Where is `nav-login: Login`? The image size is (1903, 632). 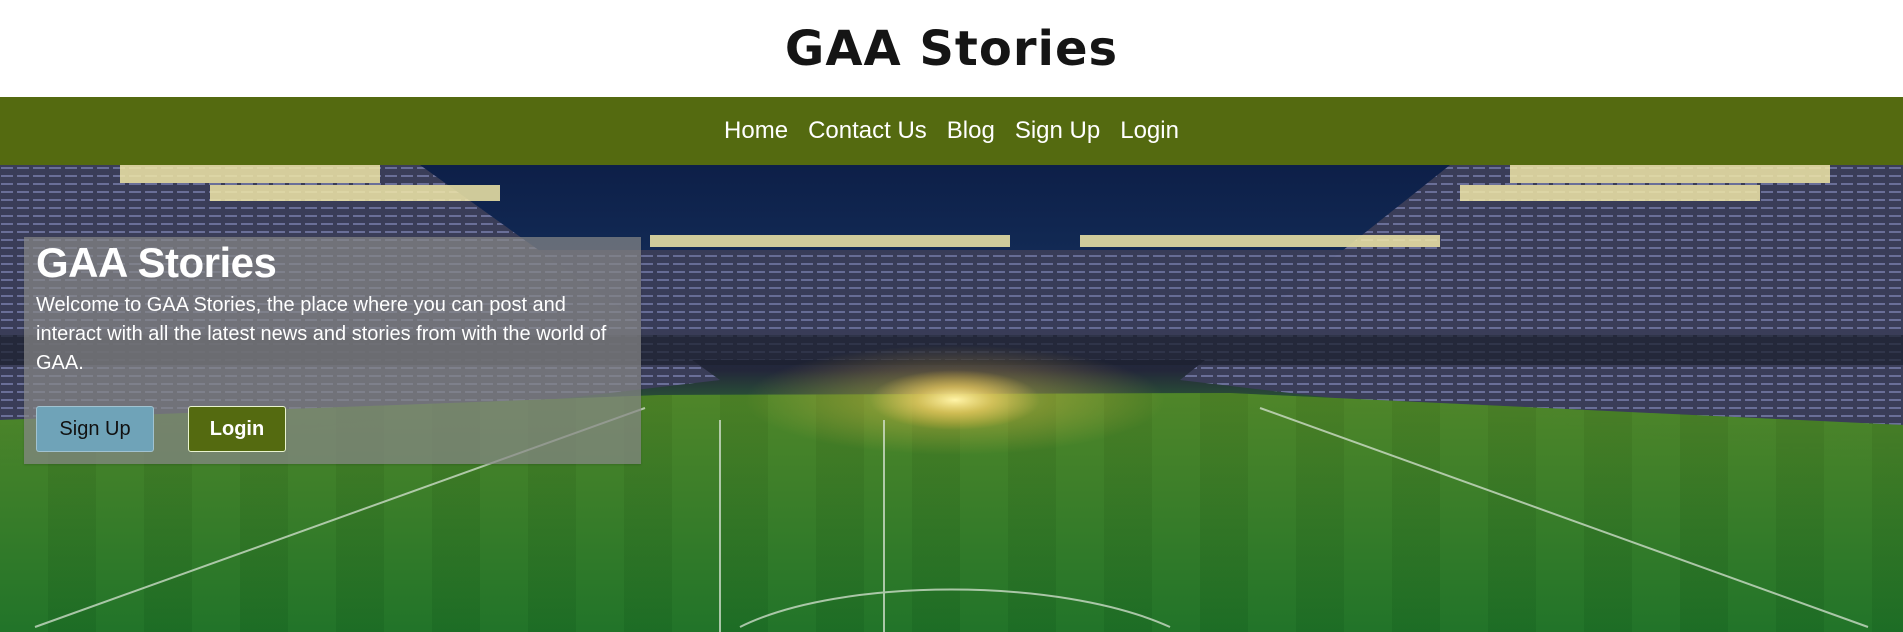
nav-login: Login is located at coordinates (1149, 131).